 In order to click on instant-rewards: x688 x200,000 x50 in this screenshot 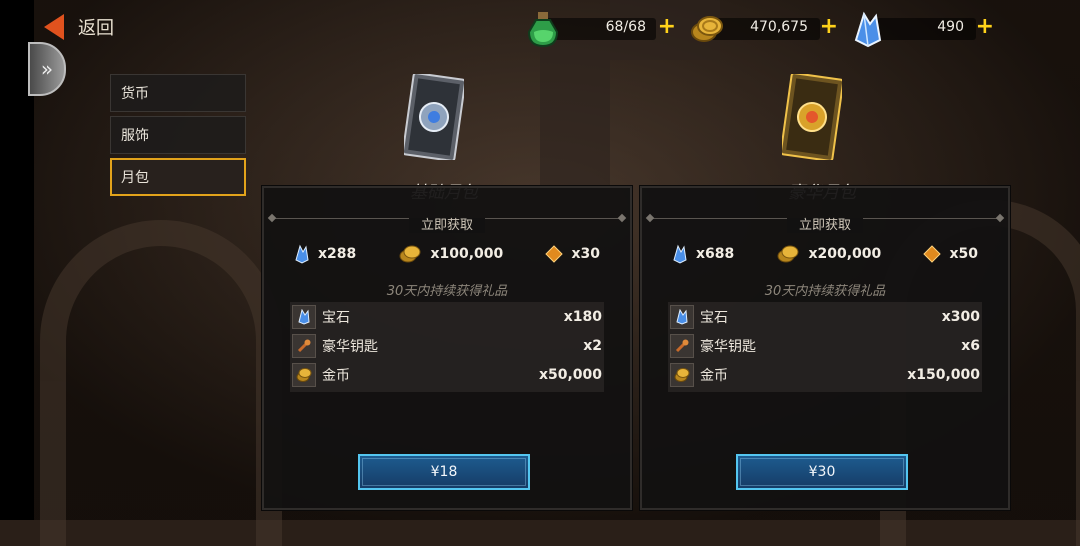, I will do `click(825, 254)`.